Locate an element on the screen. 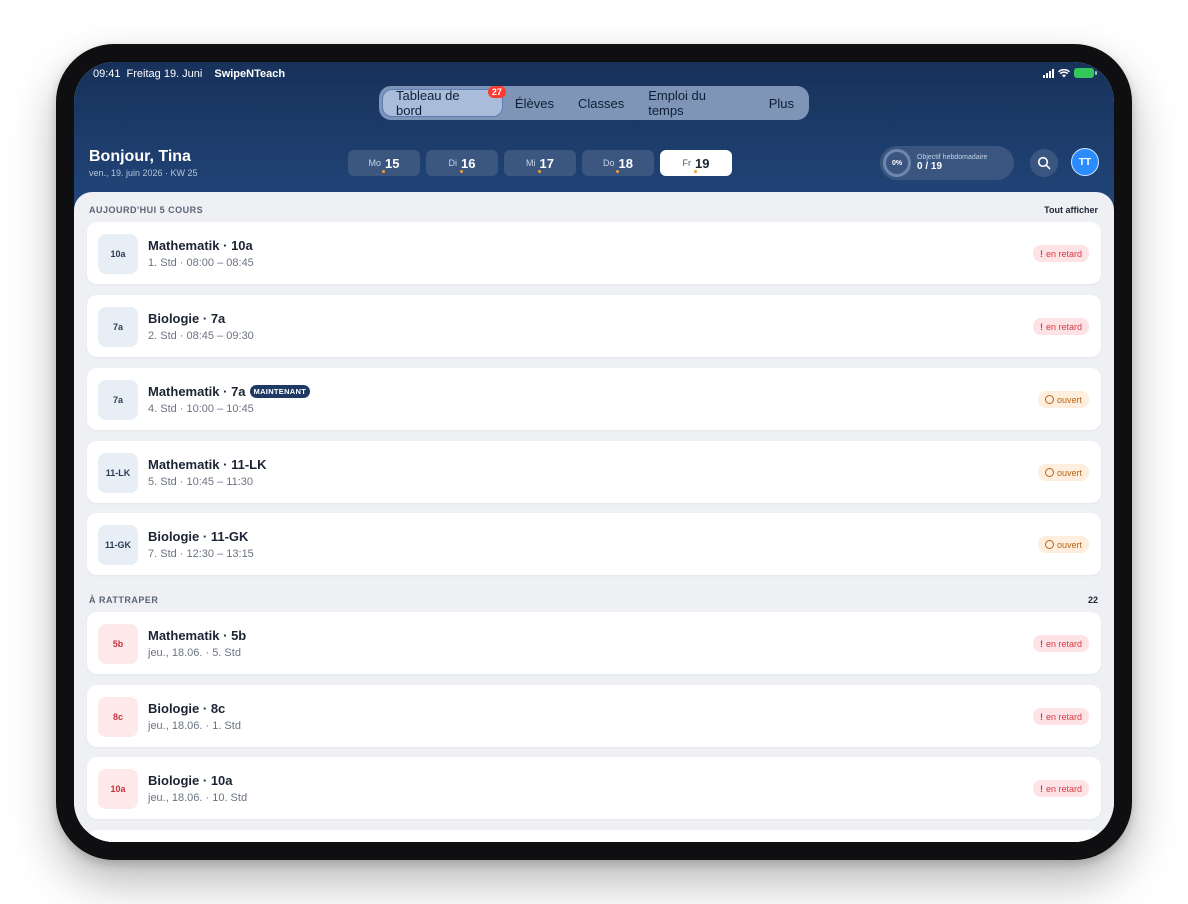  catchup-card-partial is located at coordinates (594, 836).